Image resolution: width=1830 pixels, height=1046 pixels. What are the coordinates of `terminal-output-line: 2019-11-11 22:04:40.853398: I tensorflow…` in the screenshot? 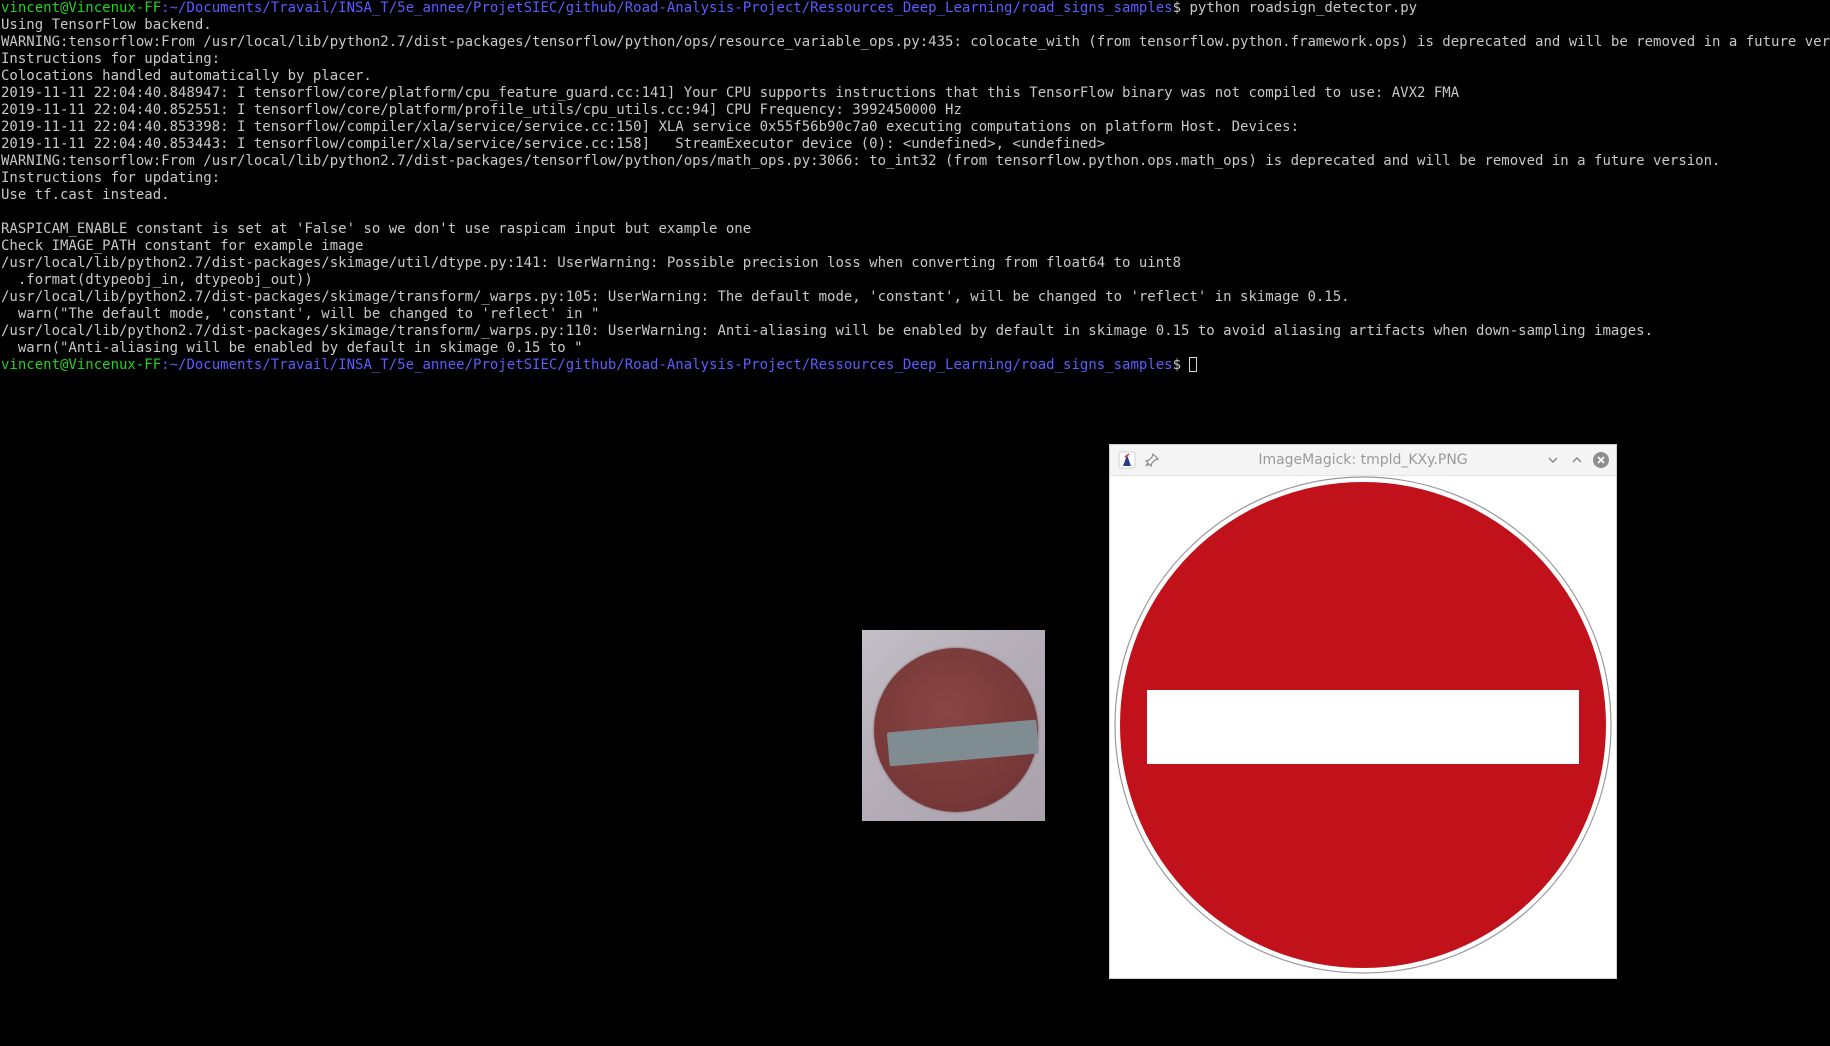 It's located at (650, 127).